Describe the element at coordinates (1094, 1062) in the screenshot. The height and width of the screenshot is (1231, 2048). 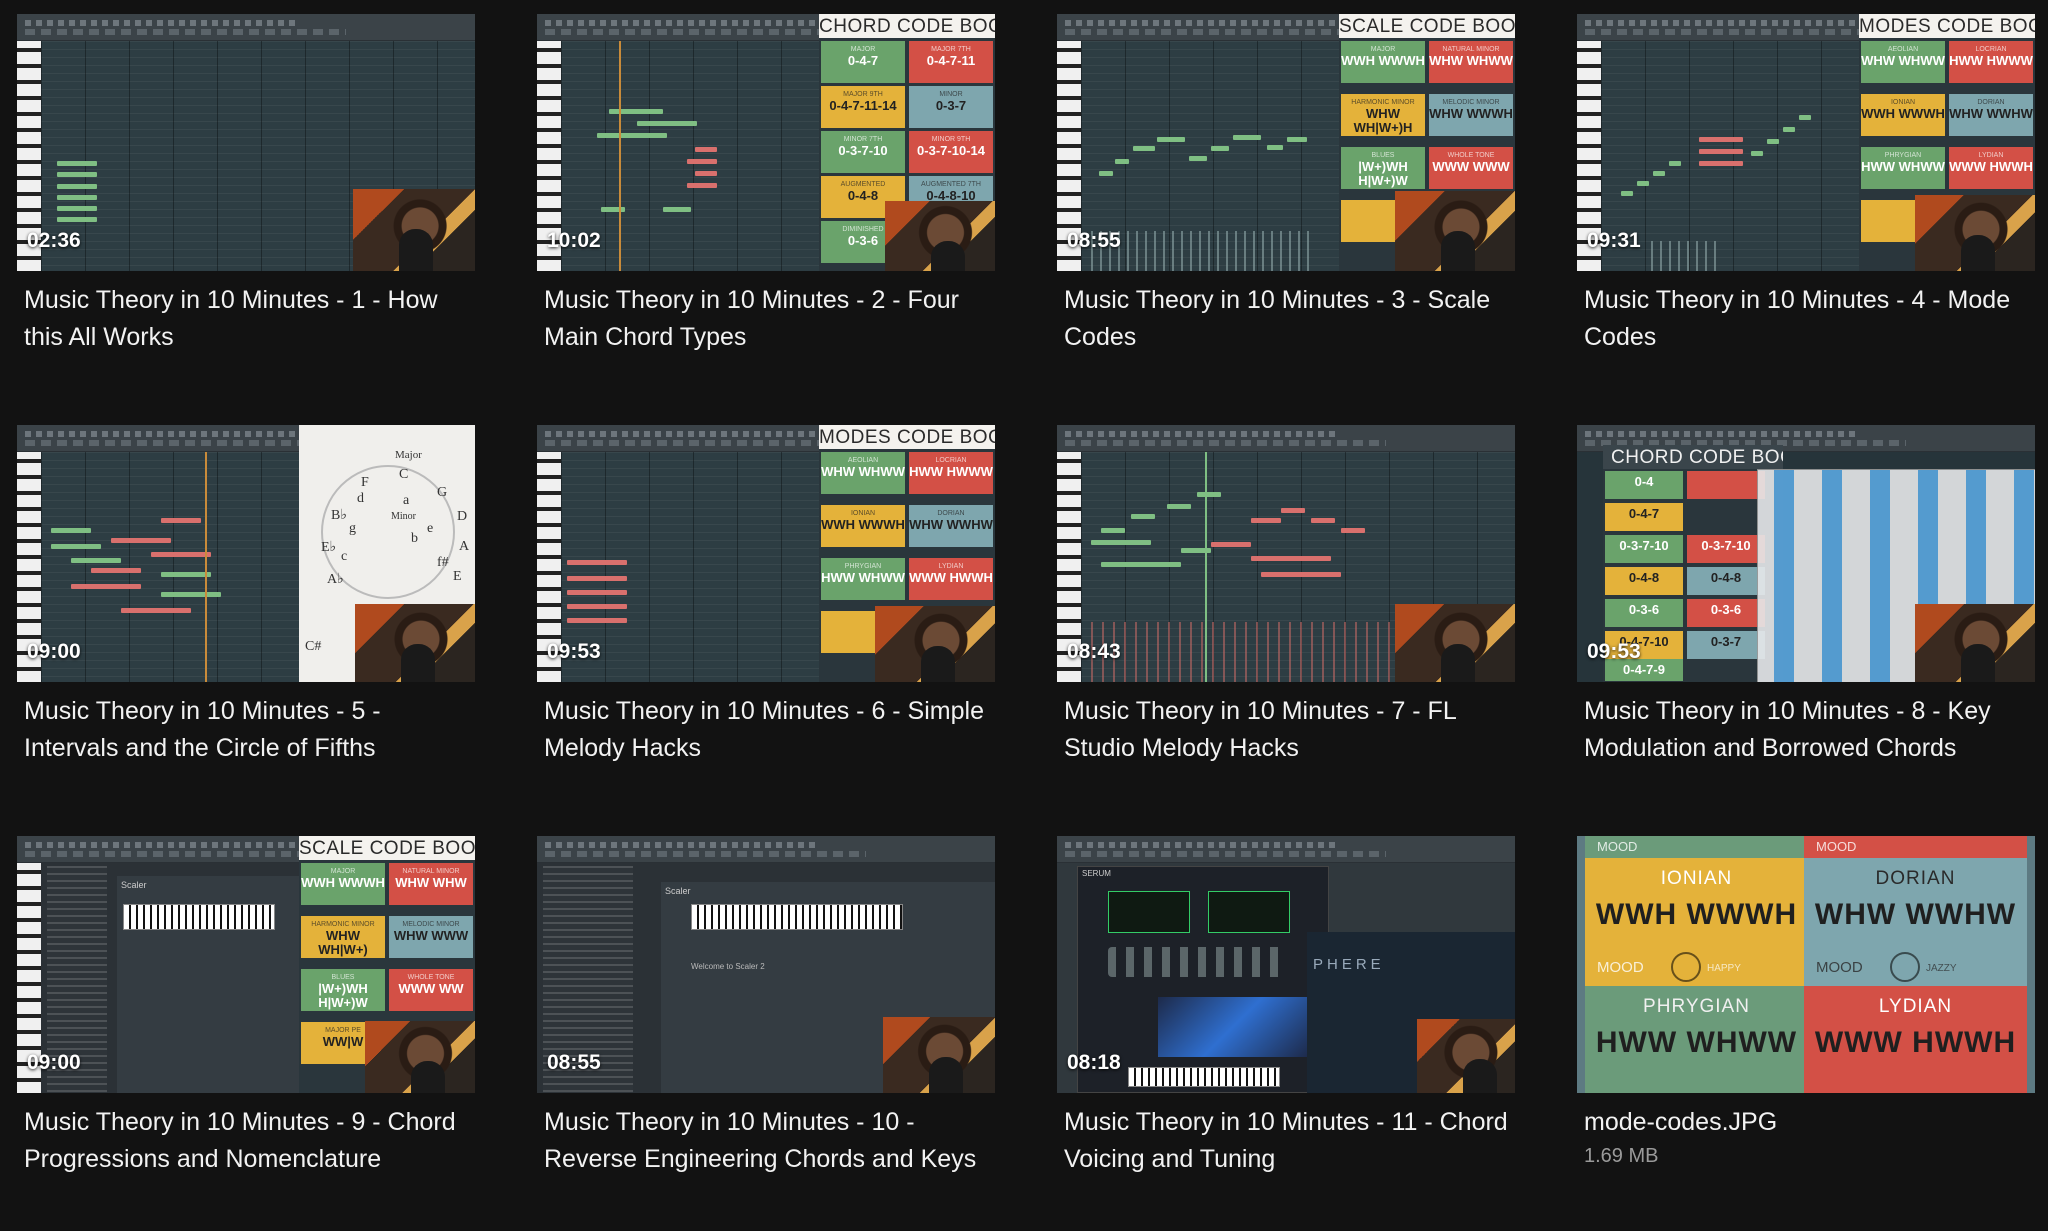
I see `video-duration: 08:18` at that location.